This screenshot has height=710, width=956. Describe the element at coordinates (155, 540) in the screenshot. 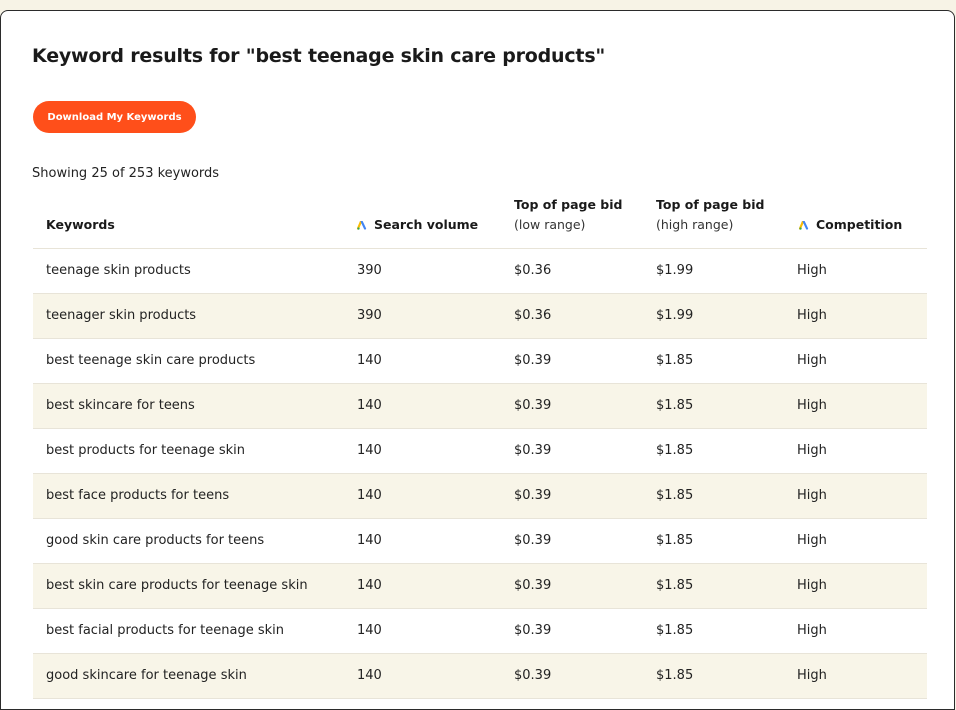

I see `keyword-cell: good skin care products for teens` at that location.